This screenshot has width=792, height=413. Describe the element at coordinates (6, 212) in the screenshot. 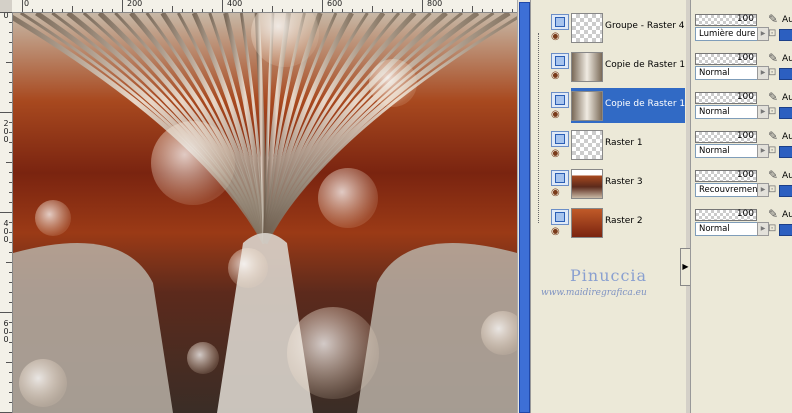

I see `ruler-left: 02 0 04 0 06 0 0` at that location.